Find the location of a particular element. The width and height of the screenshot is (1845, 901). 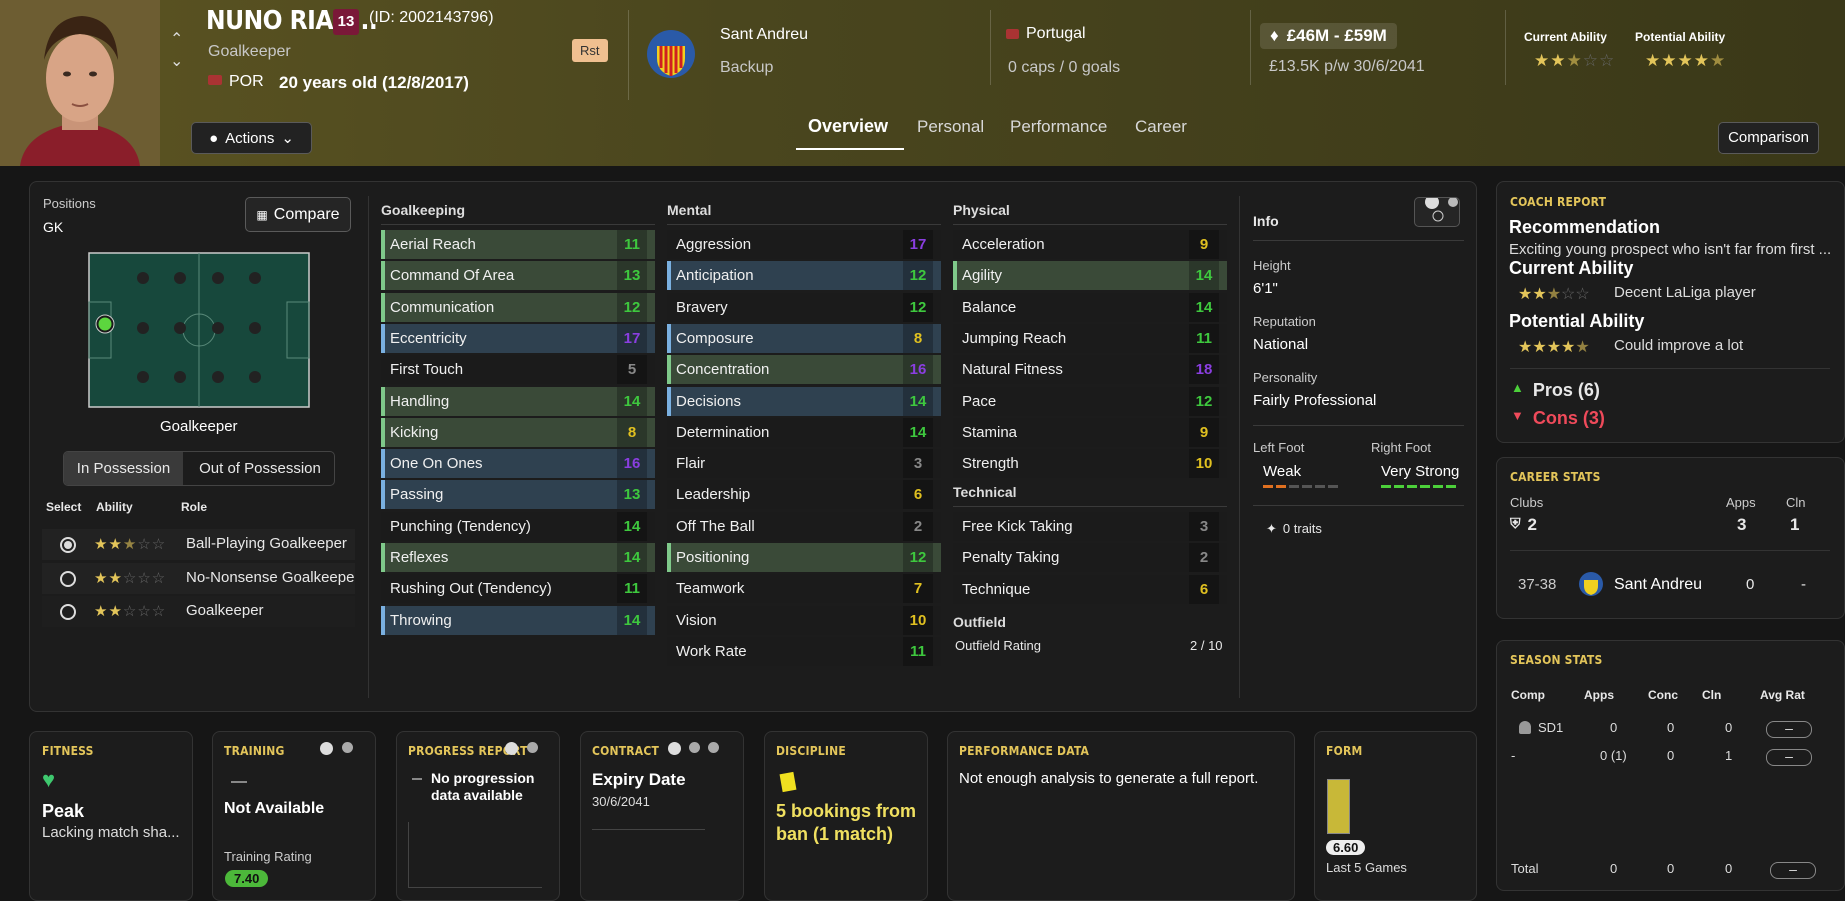

attribute-row: Technique 6 is located at coordinates (1090, 589).